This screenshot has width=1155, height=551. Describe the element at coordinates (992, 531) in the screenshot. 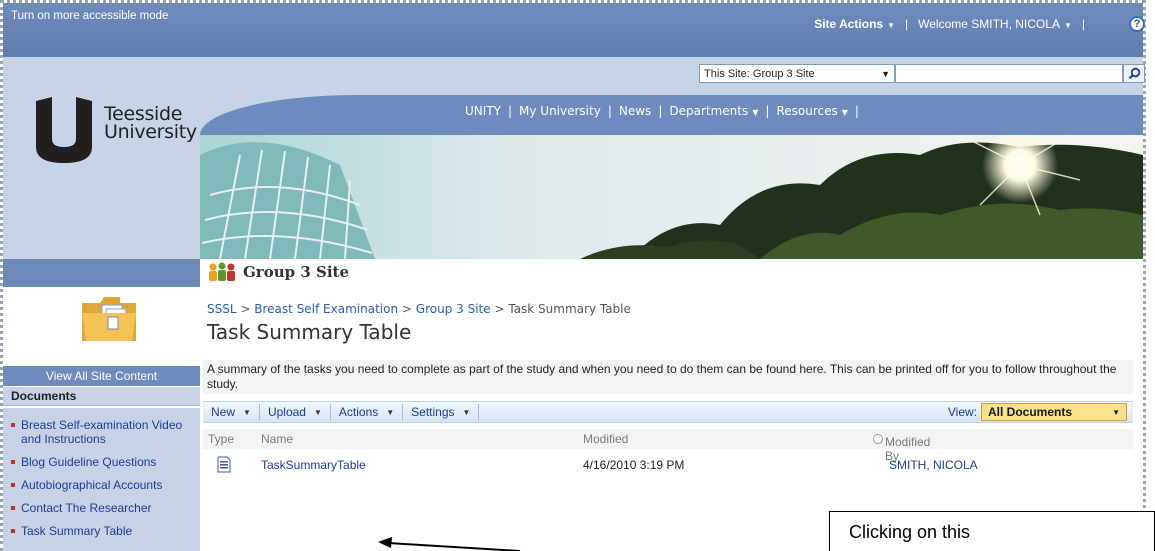

I see `annotation-callout: Clicking on this` at that location.